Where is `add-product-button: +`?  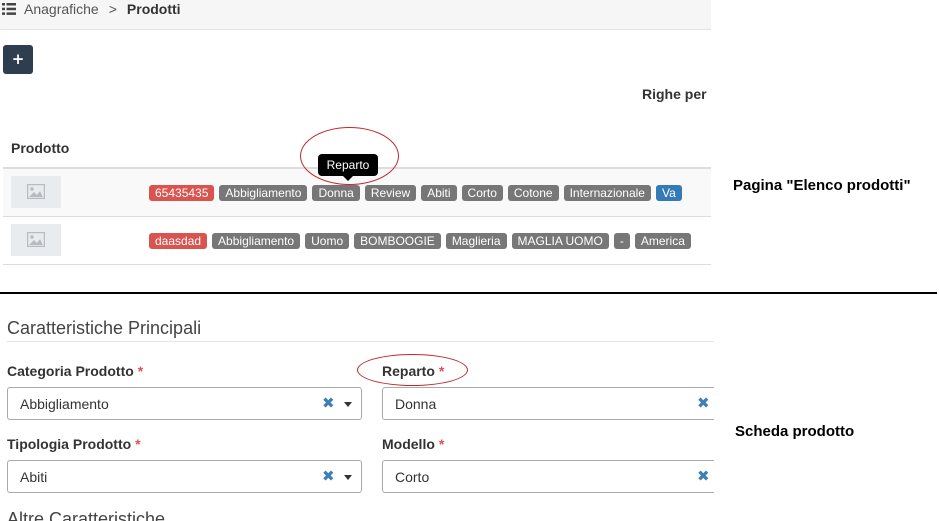
add-product-button: + is located at coordinates (18, 59).